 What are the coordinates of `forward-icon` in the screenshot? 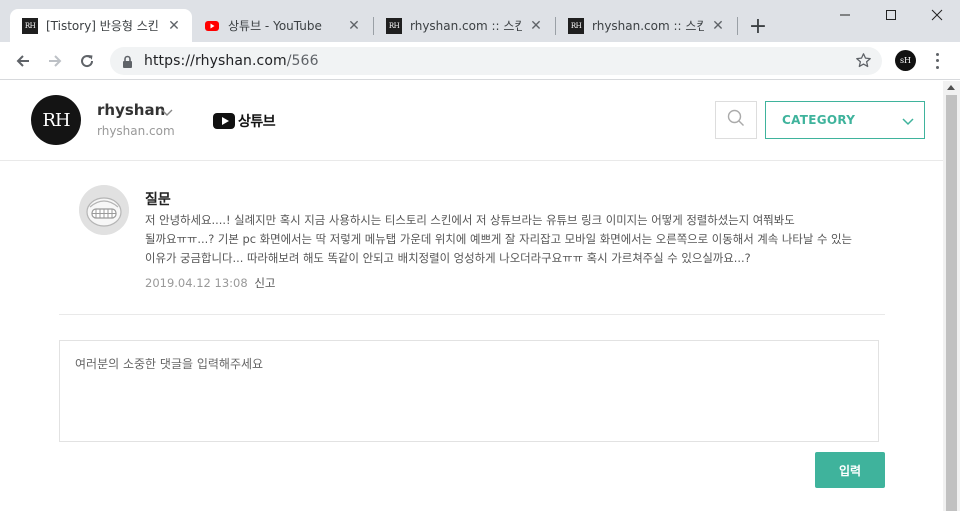 It's located at (55, 61).